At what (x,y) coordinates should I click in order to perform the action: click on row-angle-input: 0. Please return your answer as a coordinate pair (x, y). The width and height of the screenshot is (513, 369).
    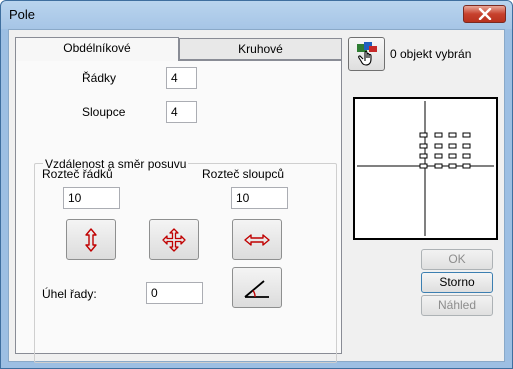
    Looking at the image, I should click on (174, 293).